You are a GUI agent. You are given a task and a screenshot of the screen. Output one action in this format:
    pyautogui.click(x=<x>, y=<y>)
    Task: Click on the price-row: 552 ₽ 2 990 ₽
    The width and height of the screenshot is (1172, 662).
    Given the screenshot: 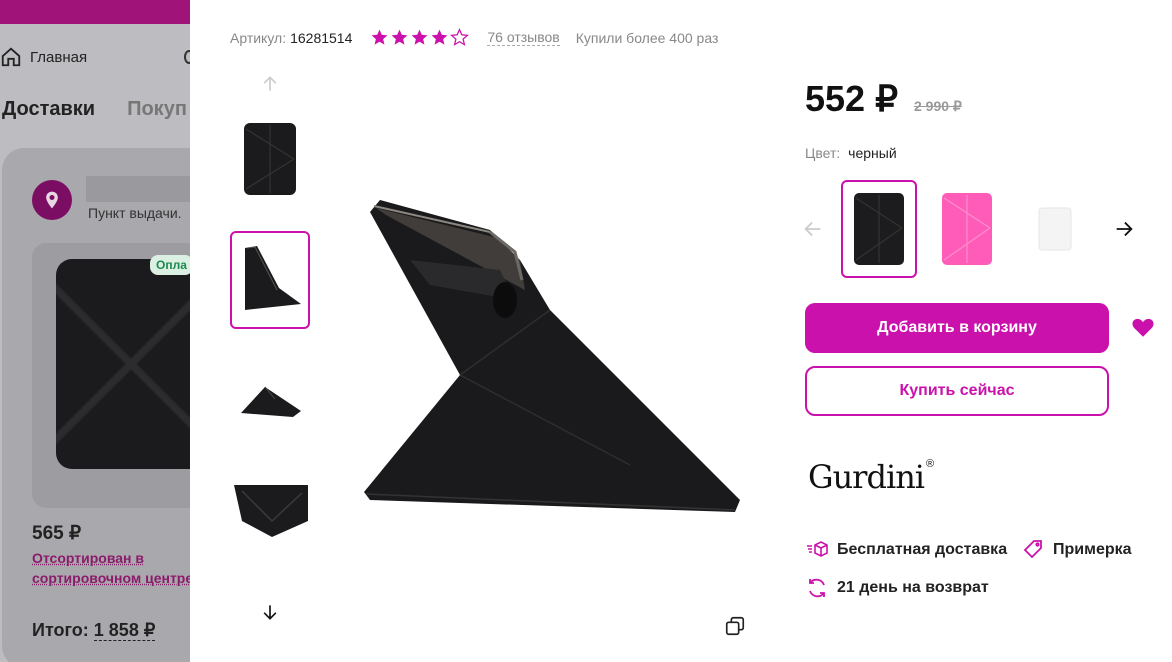 What is the action you would take?
    pyautogui.click(x=883, y=99)
    